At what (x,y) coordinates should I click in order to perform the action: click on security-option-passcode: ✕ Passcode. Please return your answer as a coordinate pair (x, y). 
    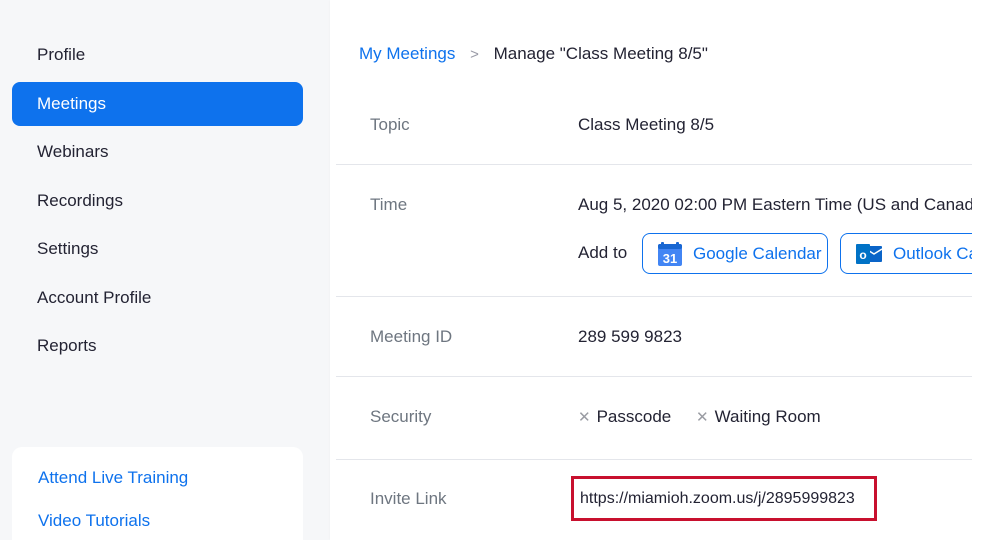
    Looking at the image, I should click on (625, 416).